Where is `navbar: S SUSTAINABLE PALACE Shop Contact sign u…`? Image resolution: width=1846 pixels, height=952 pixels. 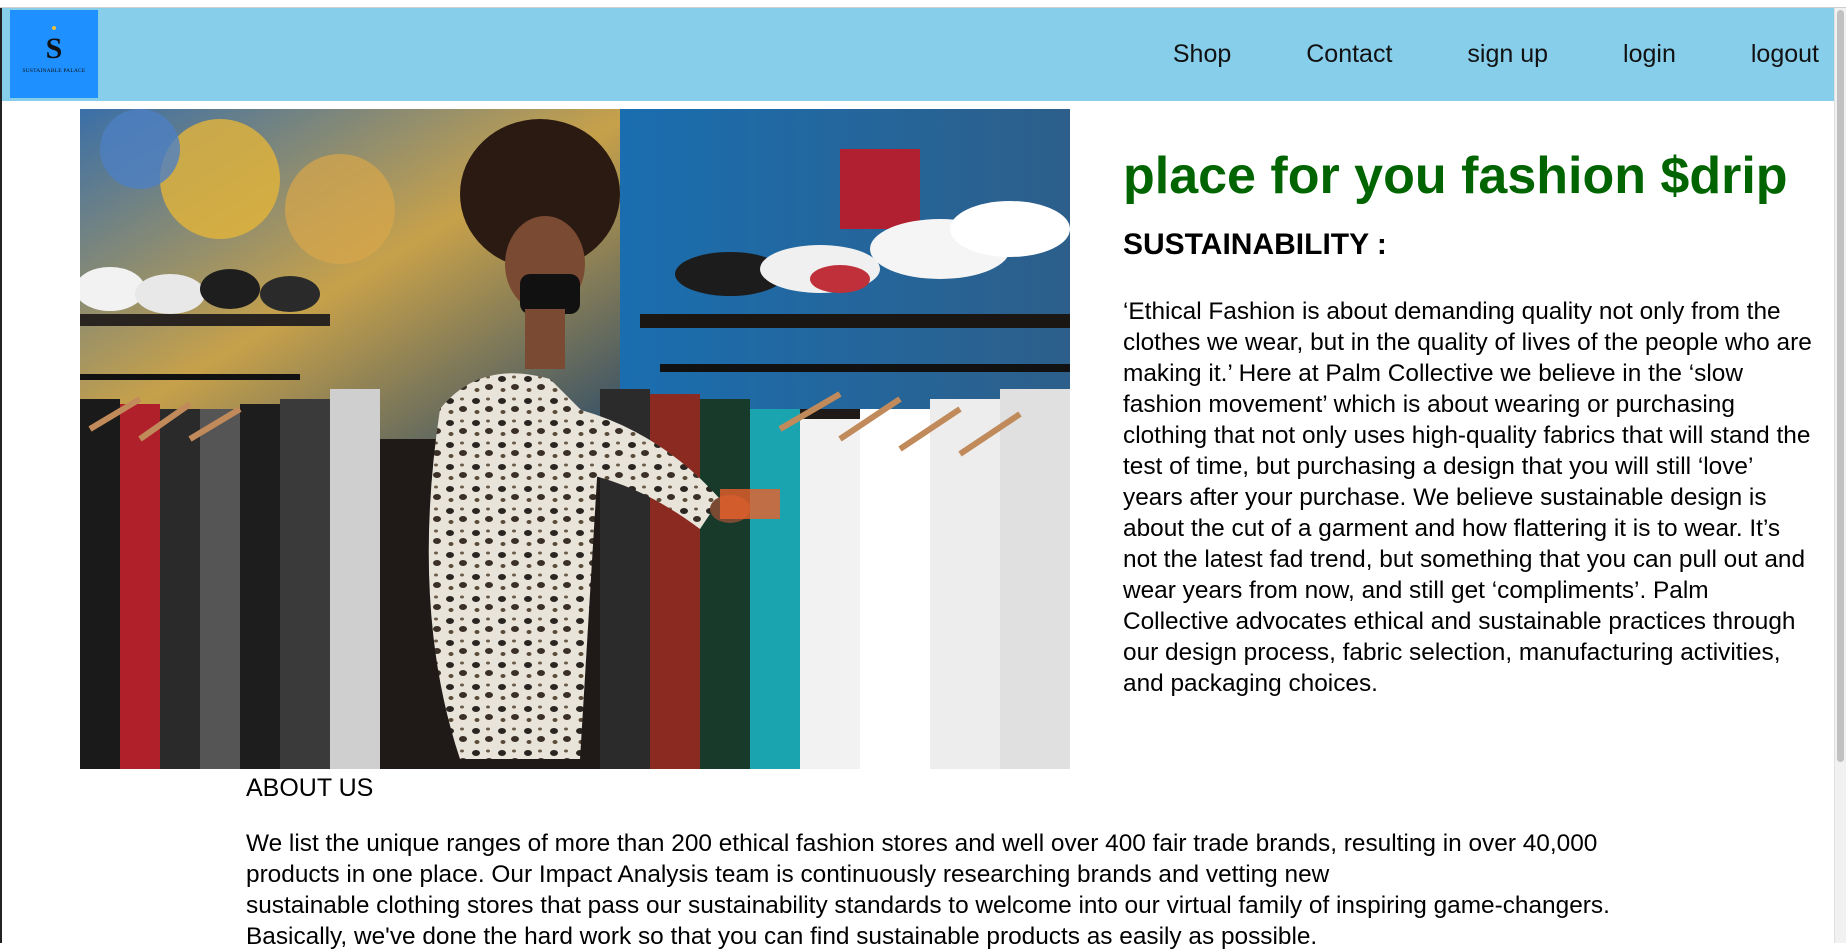
navbar: S SUSTAINABLE PALACE Shop Contact sign u… is located at coordinates (918, 54).